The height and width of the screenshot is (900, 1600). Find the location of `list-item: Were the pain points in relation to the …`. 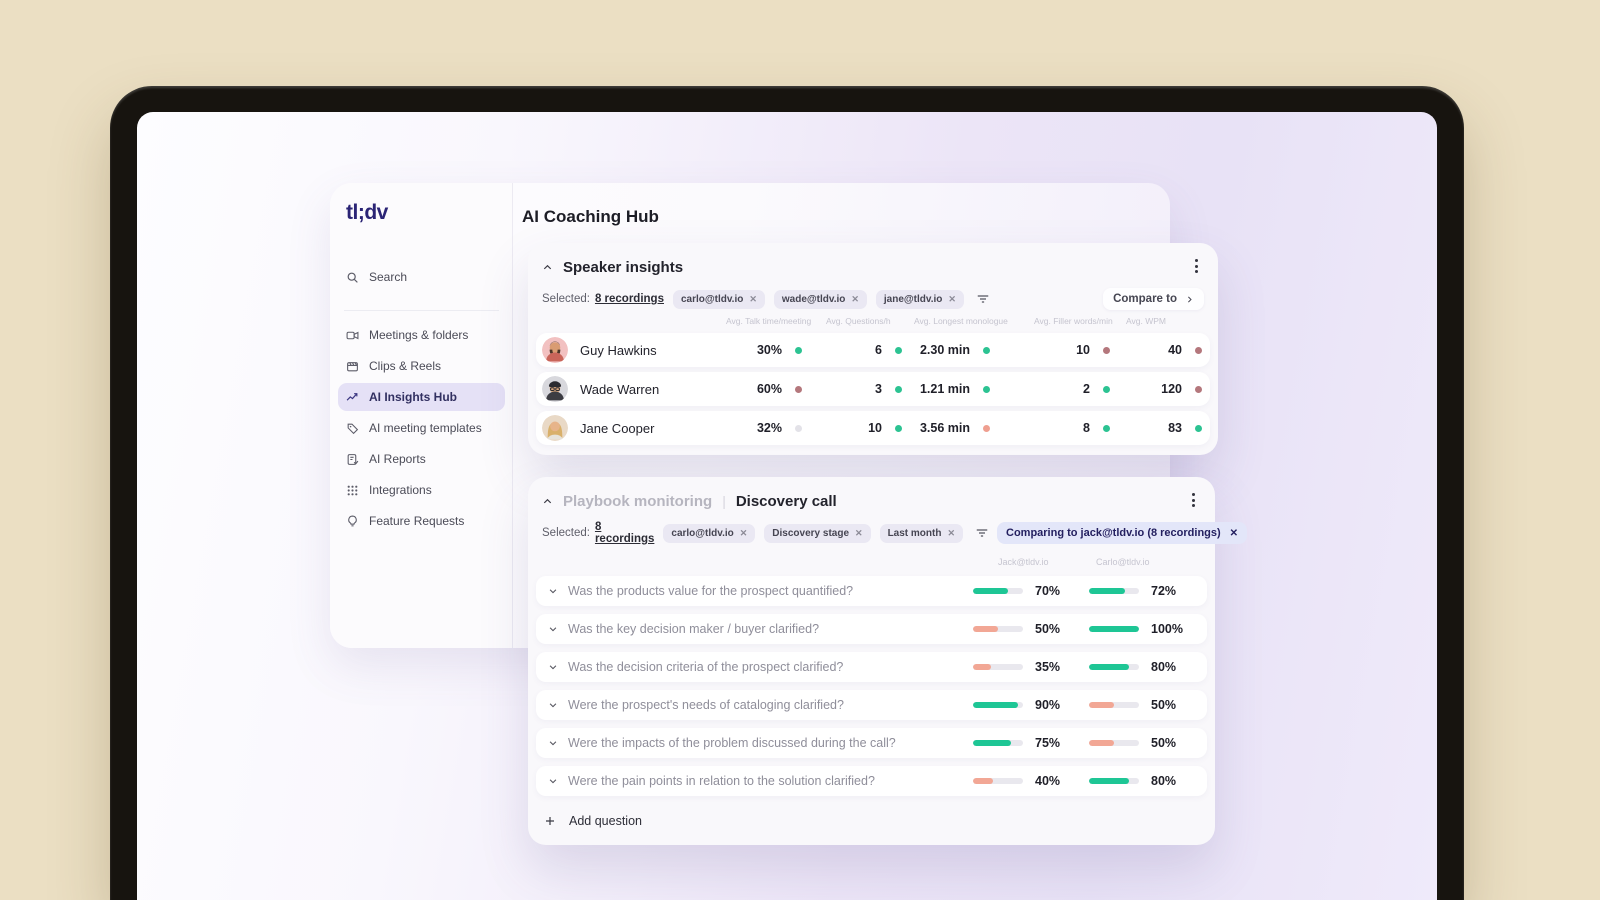

list-item: Were the pain points in relation to the … is located at coordinates (871, 781).